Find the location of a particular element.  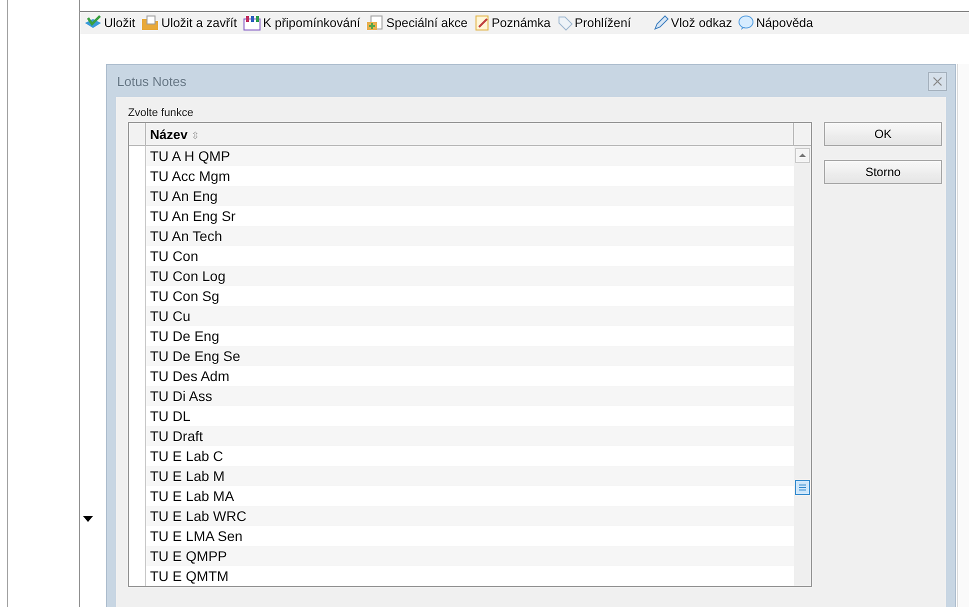

list-item: TU Cu is located at coordinates (470, 316).